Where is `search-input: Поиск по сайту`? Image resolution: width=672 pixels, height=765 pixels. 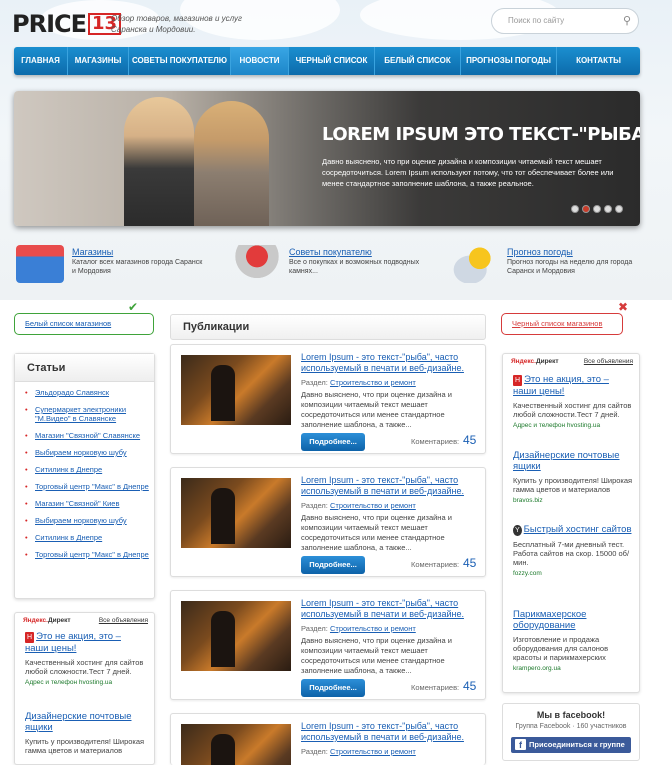
search-input: Поиск по сайту is located at coordinates (565, 21).